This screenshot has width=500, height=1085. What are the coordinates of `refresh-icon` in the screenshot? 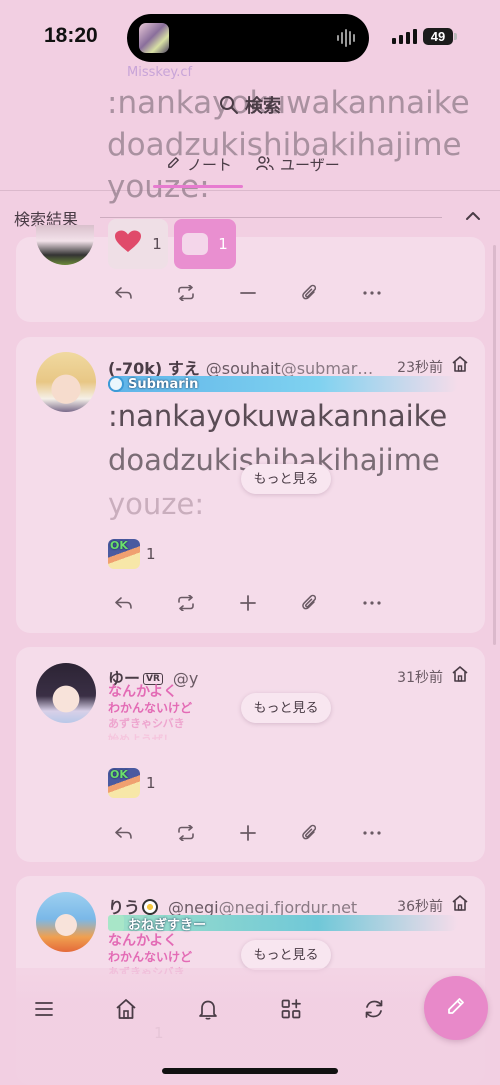 It's located at (374, 1011).